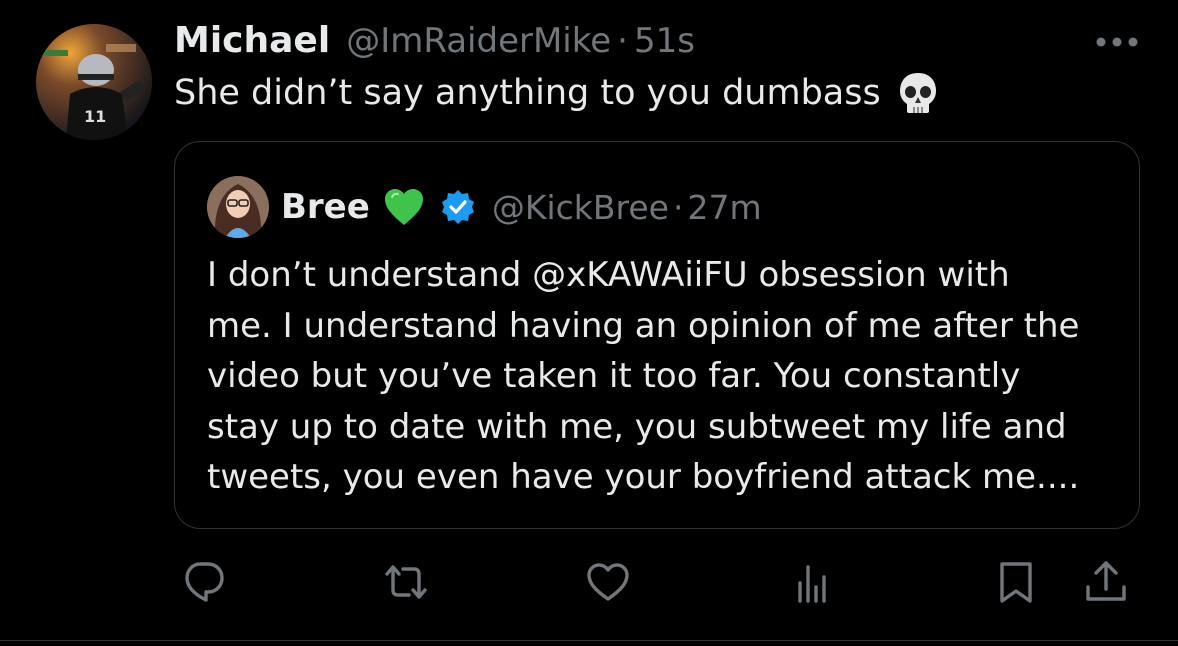  What do you see at coordinates (325, 207) in the screenshot?
I see `quoted-author-name: Bree` at bounding box center [325, 207].